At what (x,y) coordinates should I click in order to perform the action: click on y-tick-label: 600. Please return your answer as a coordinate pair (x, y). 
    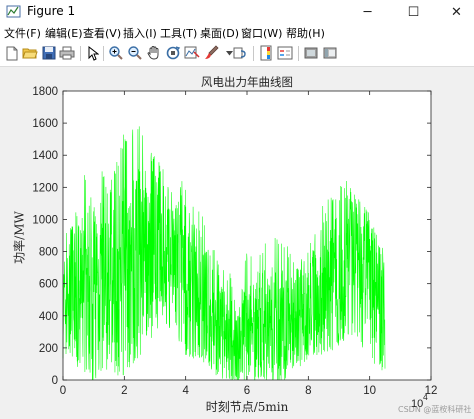
    Looking at the image, I should click on (48, 285).